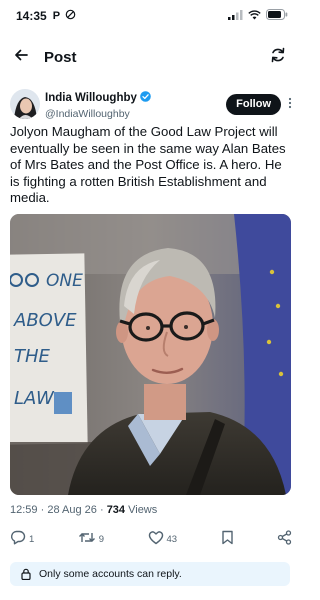  I want to click on back-arrow-icon, so click(21, 57).